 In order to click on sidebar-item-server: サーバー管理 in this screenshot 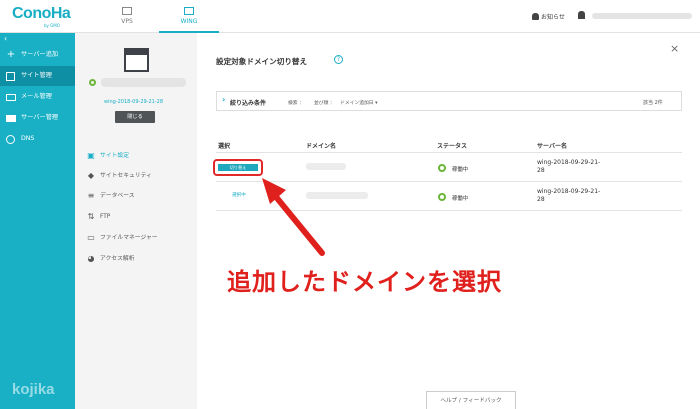, I will do `click(37, 118)`.